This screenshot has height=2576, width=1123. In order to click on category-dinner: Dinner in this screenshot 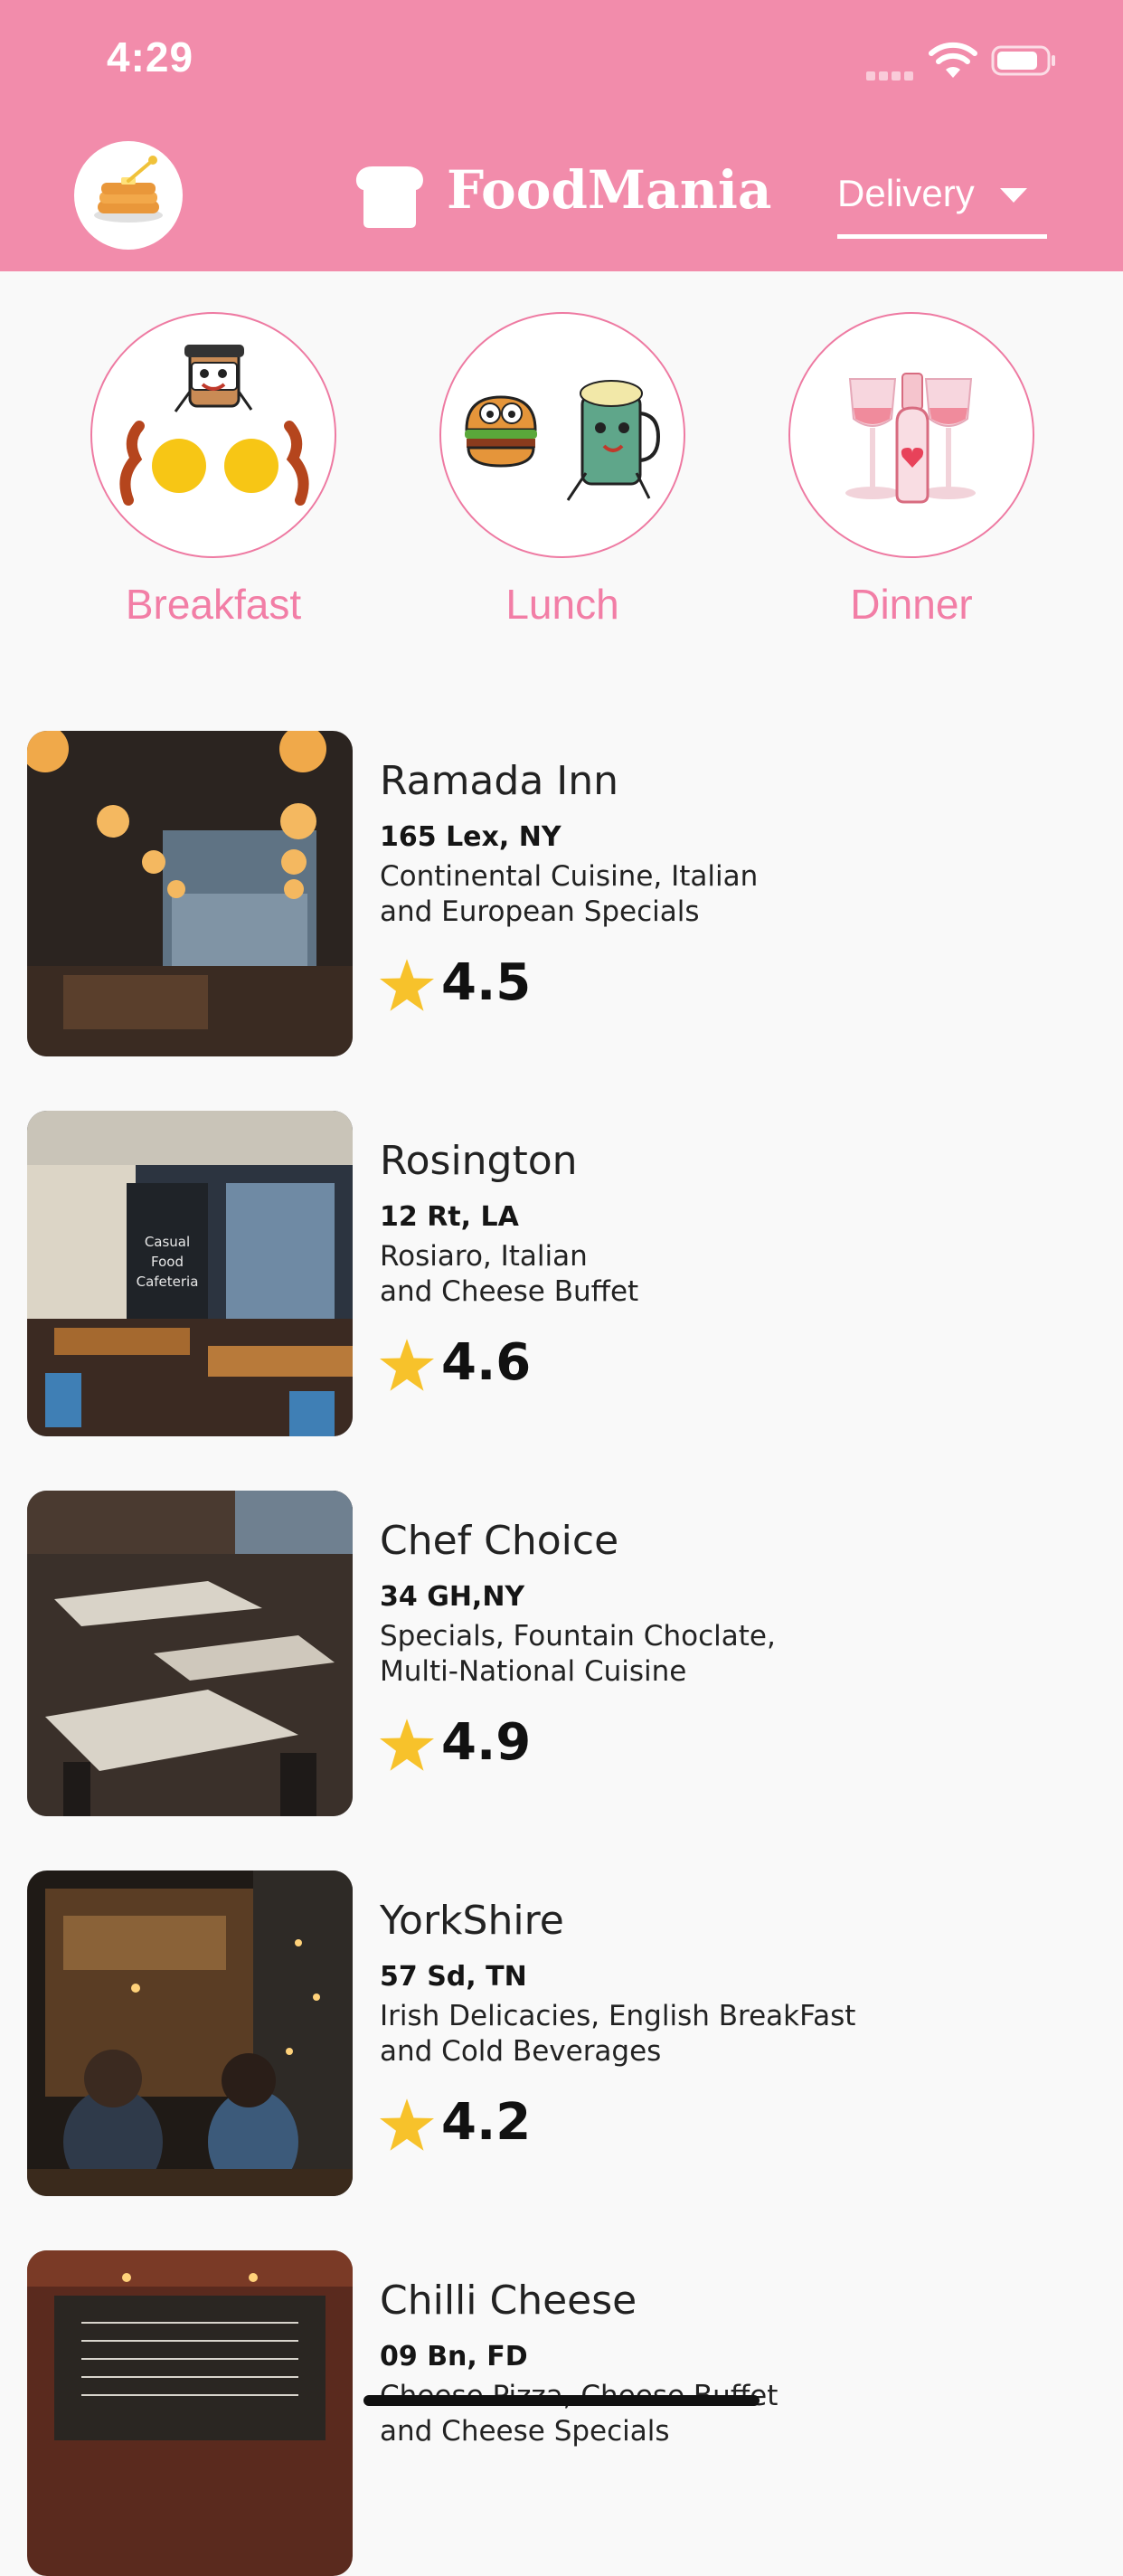, I will do `click(911, 480)`.